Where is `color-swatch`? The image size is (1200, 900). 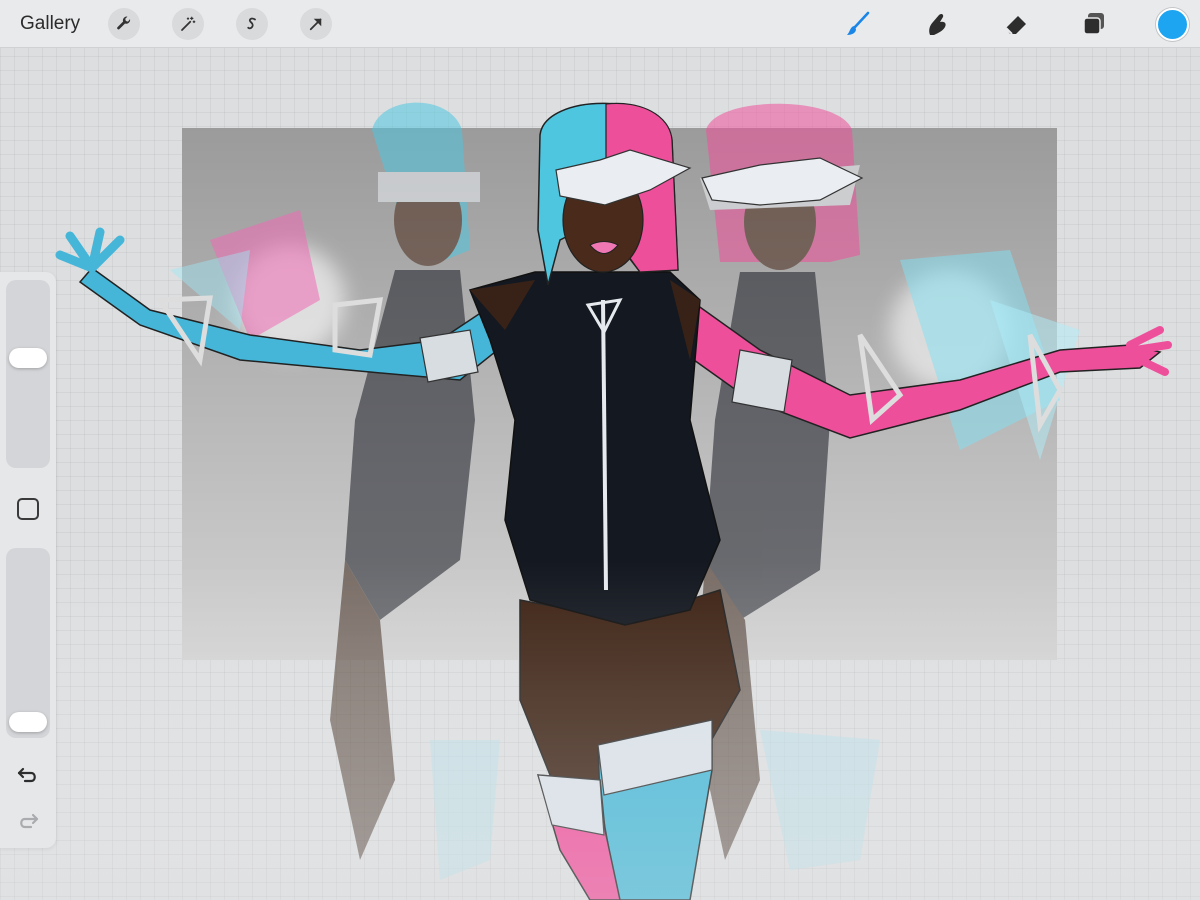
color-swatch is located at coordinates (1172, 24).